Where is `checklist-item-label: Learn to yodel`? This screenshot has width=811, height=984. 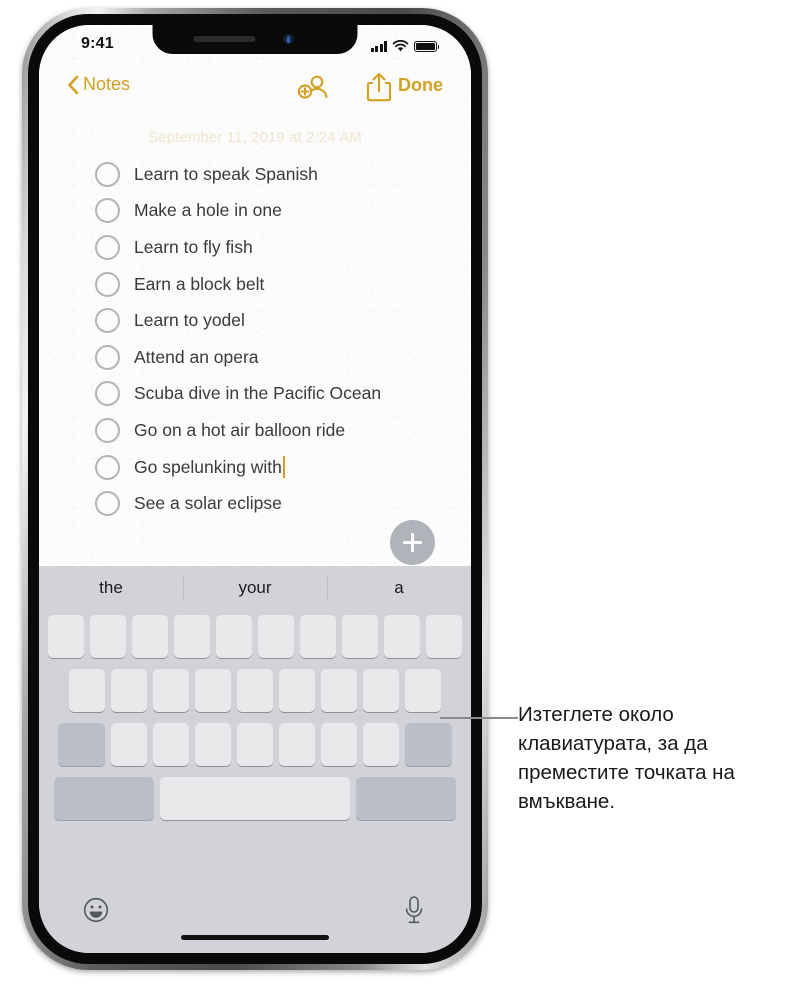
checklist-item-label: Learn to yodel is located at coordinates (189, 320).